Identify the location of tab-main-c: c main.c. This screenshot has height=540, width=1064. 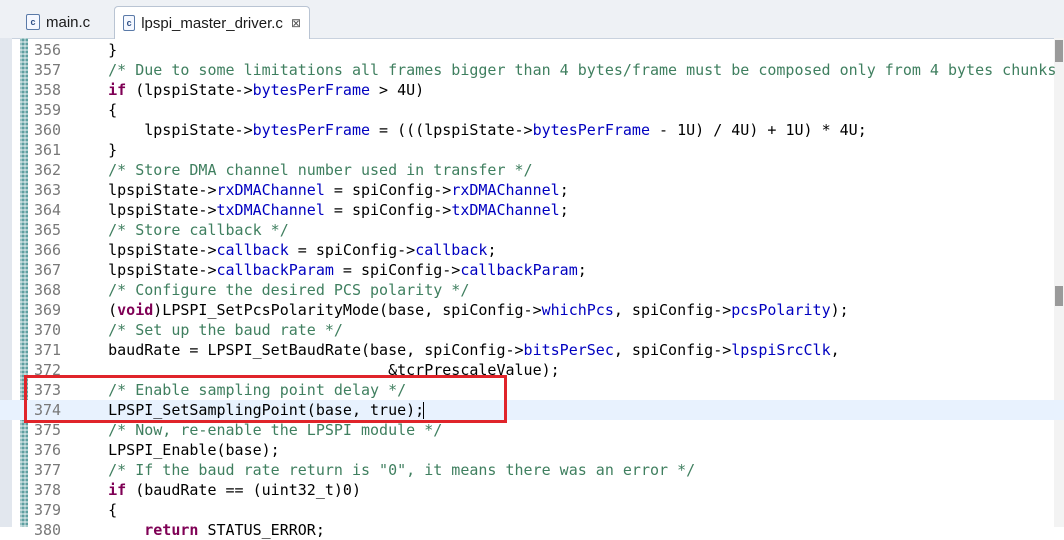
(64, 22).